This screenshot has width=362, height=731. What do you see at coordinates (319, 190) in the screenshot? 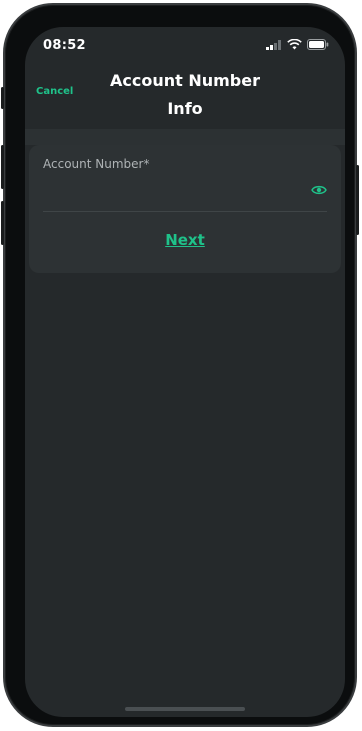
I see `eye-icon` at bounding box center [319, 190].